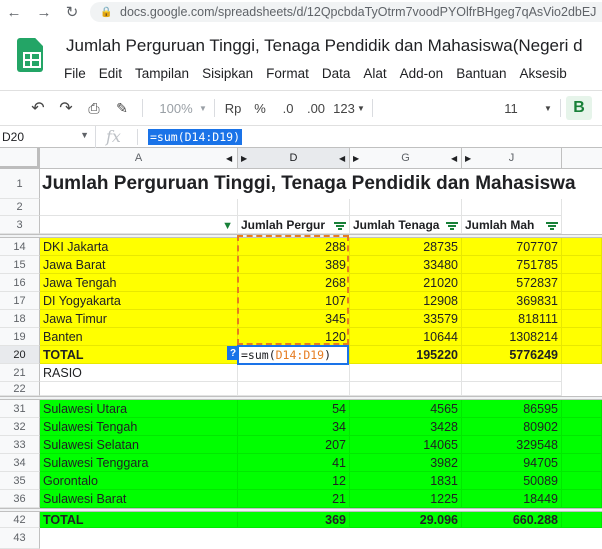 The height and width of the screenshot is (549, 602). What do you see at coordinates (20, 225) in the screenshot?
I see `row-header: 3` at bounding box center [20, 225].